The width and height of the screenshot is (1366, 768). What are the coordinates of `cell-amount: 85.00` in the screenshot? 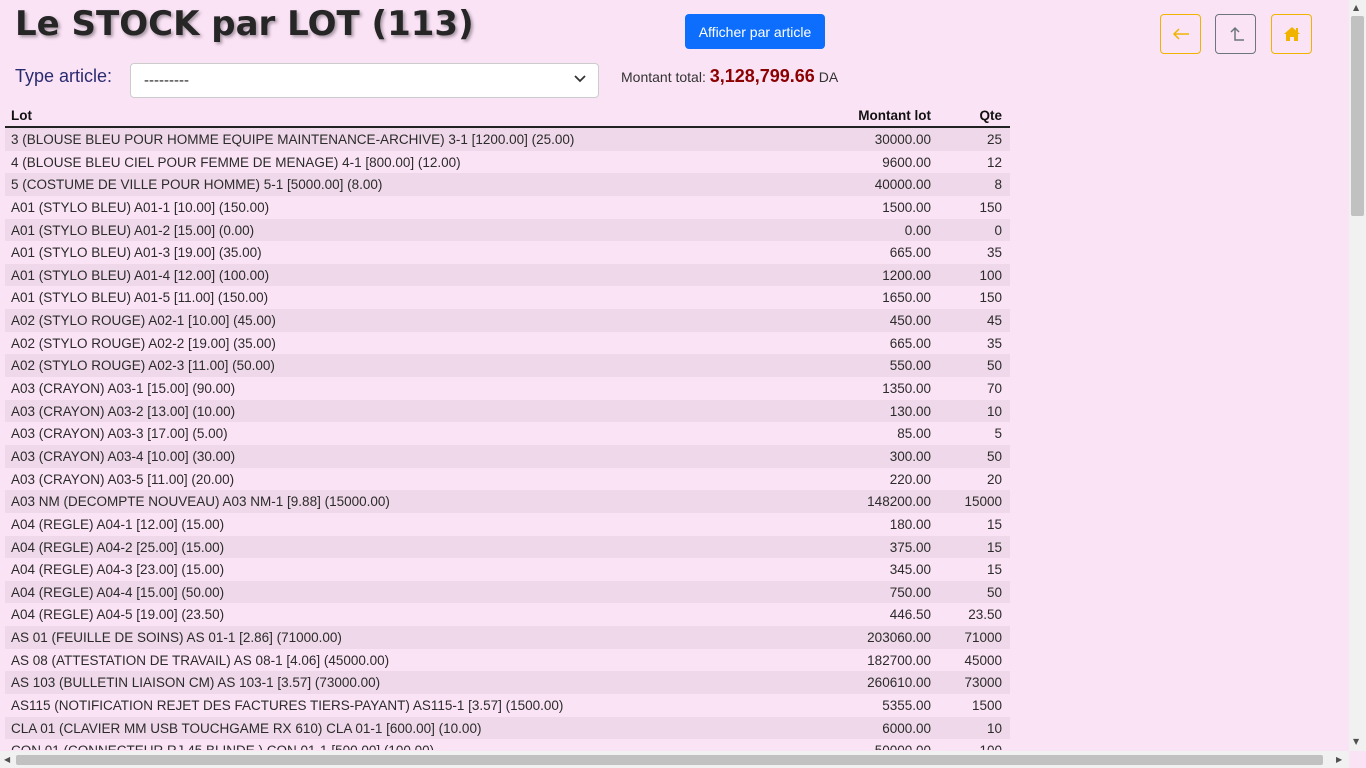 It's located at (914, 434).